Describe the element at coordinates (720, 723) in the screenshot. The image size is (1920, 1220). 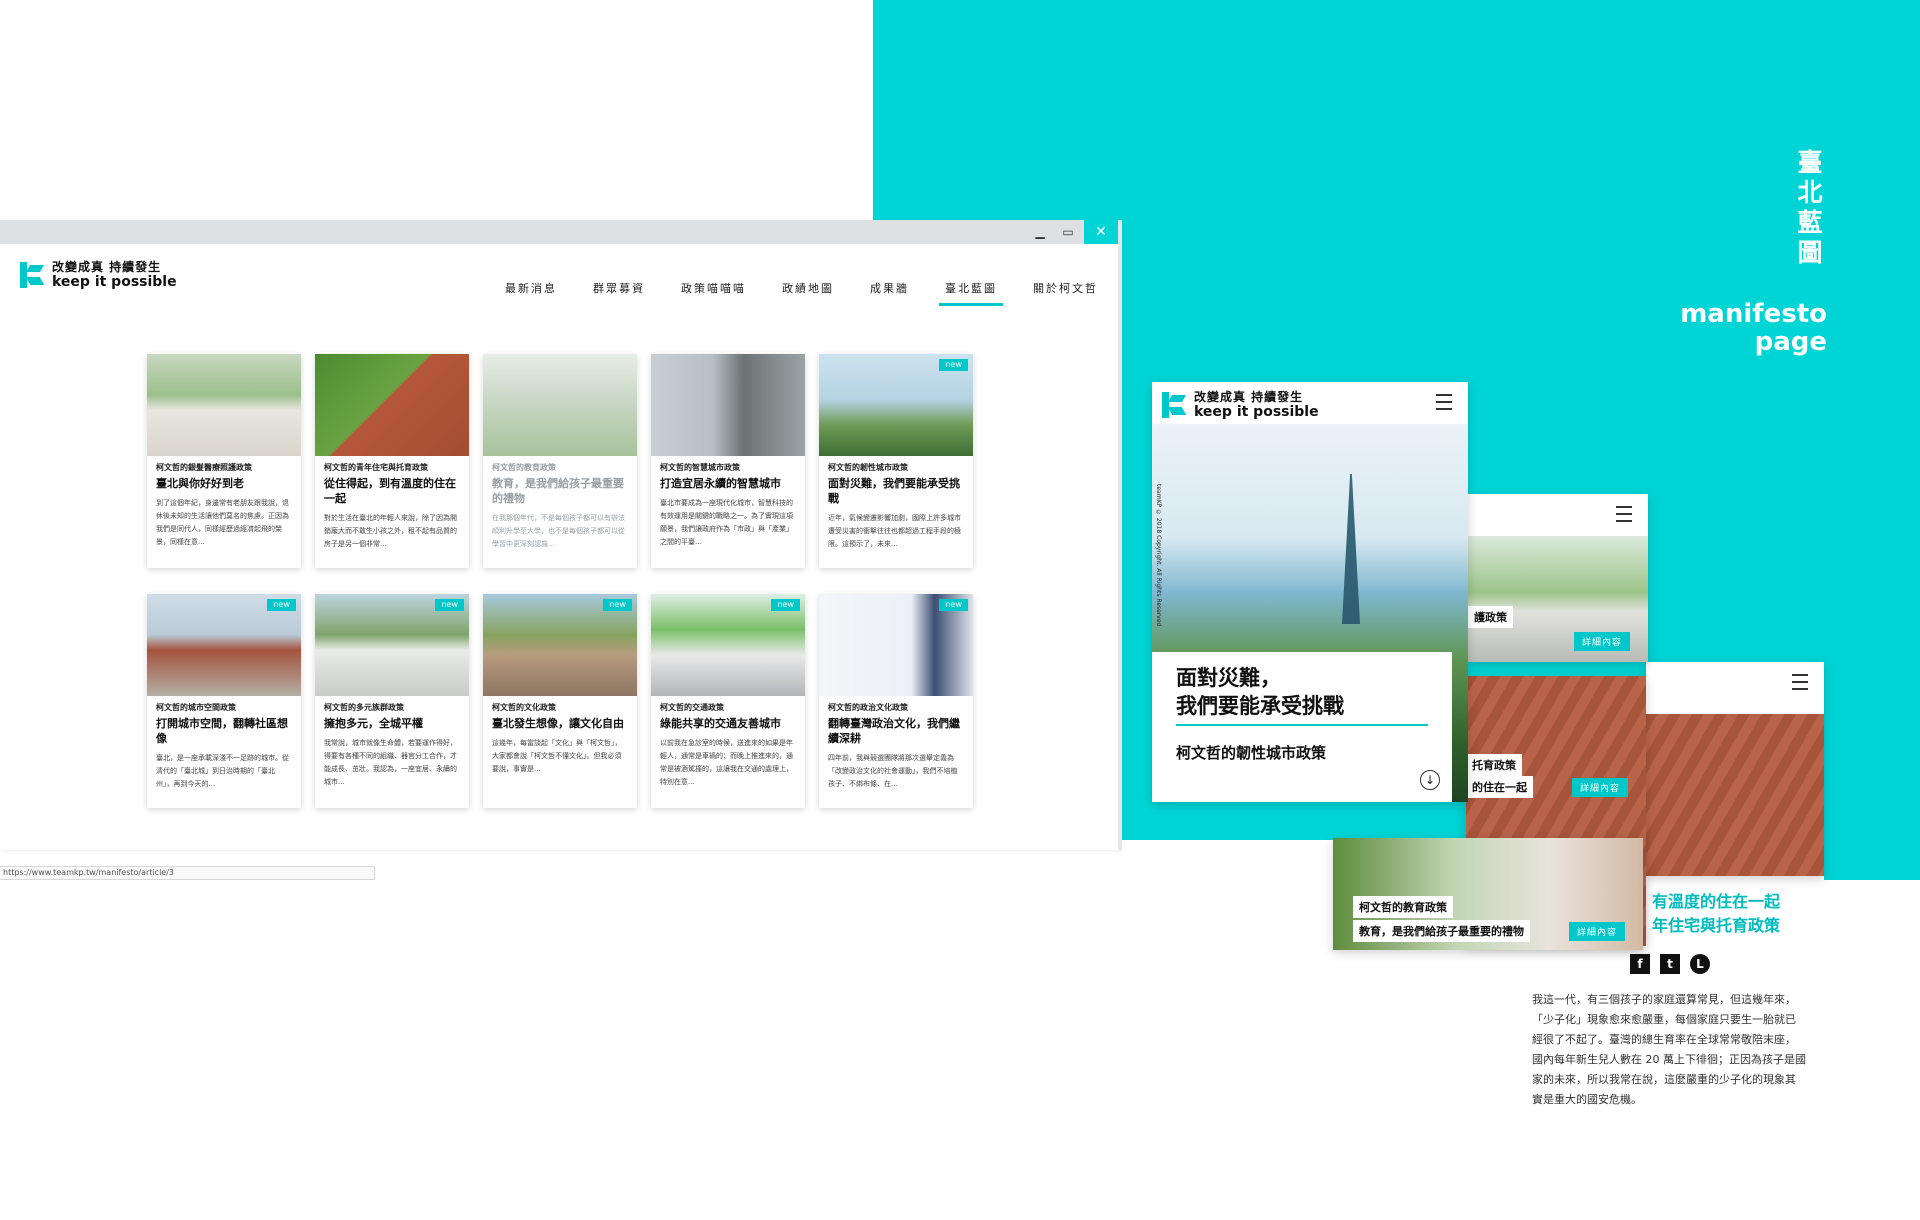
I see `card-title: 綠能共享的交通友善城市` at that location.